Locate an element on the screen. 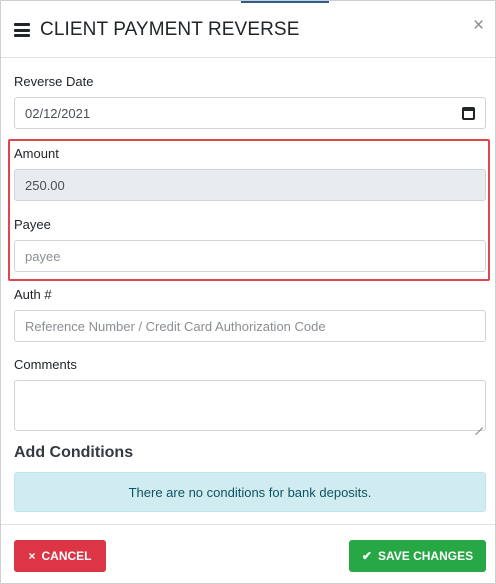 The width and height of the screenshot is (496, 584). payee-label: Payee is located at coordinates (32, 224).